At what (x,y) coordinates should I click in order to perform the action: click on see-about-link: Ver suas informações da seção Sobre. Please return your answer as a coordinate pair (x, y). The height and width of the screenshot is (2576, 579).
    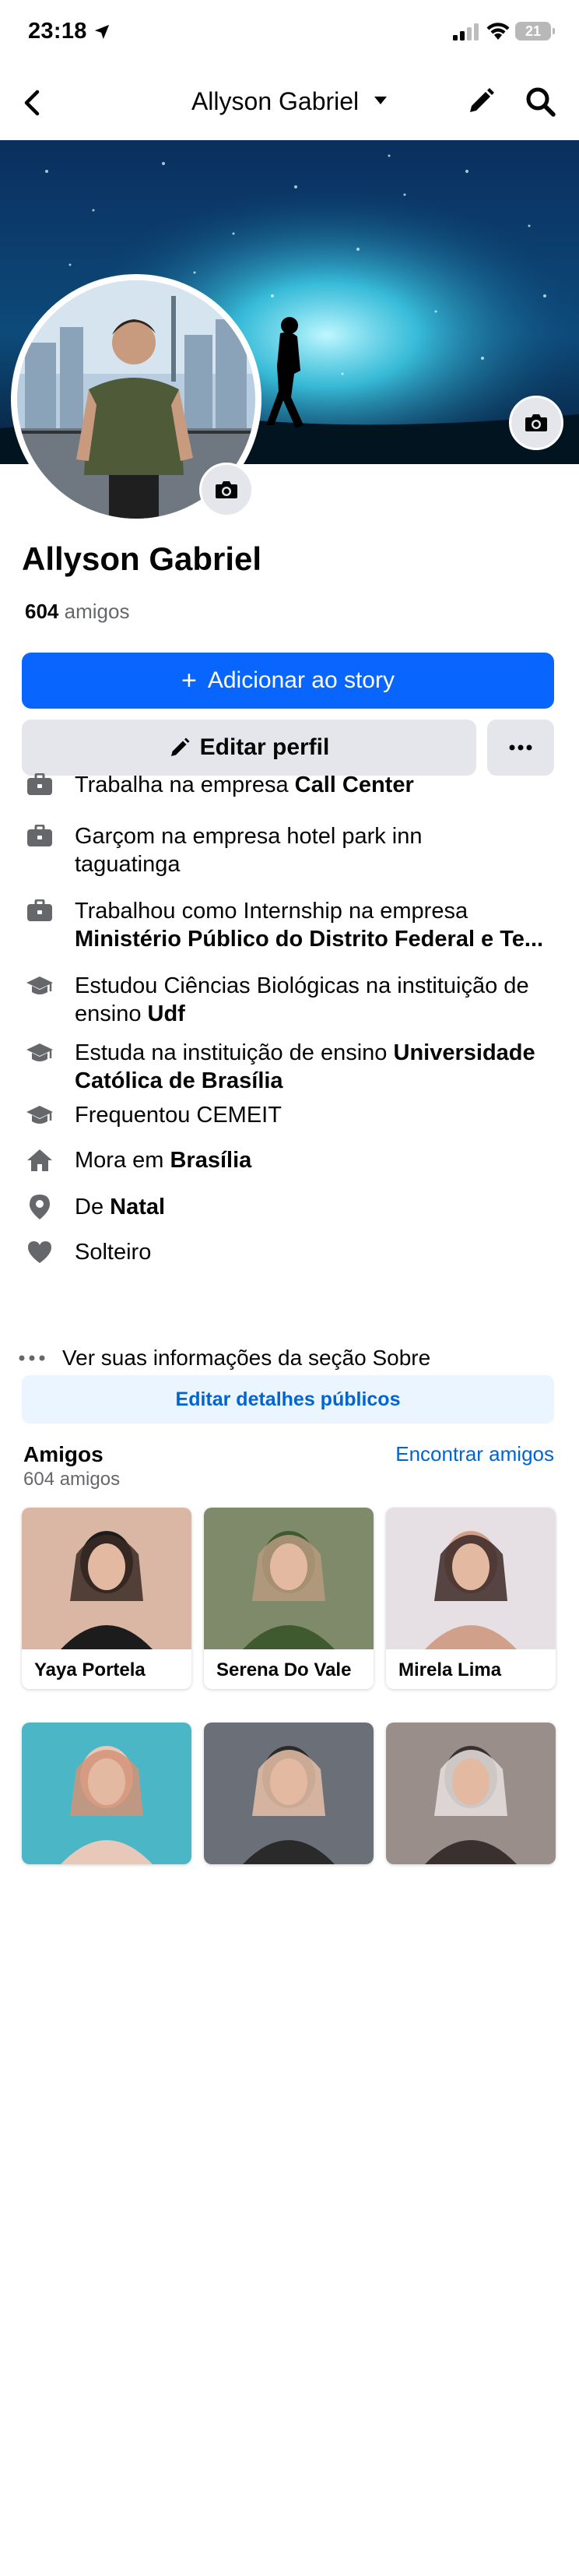
    Looking at the image, I should click on (224, 1358).